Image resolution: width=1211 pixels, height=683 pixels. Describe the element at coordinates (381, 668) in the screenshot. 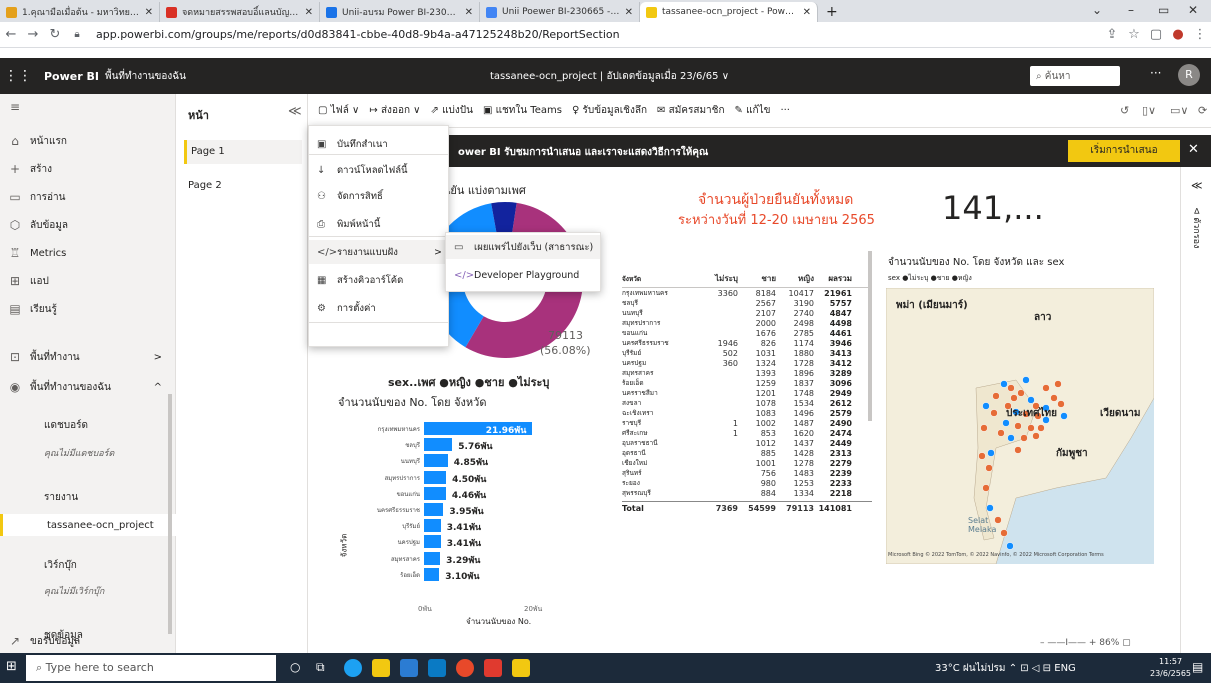

I see `file-explorer-icon` at that location.